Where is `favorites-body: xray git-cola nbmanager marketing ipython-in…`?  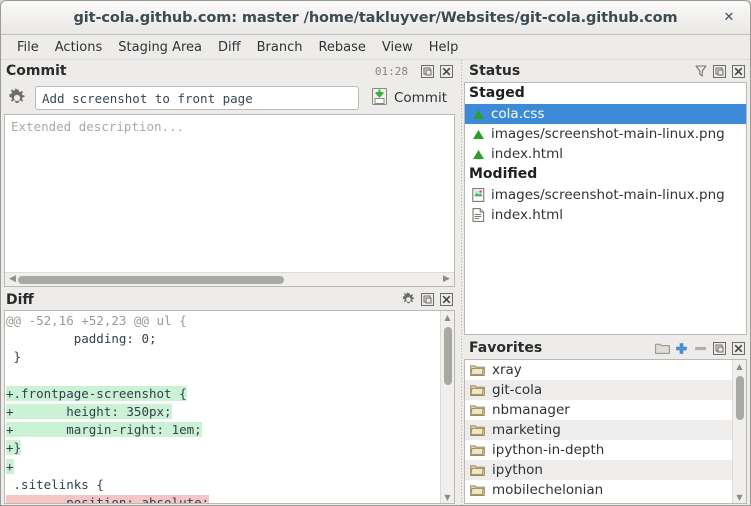 favorites-body: xray git-cola nbmanager marketing ipython-in… is located at coordinates (605, 431).